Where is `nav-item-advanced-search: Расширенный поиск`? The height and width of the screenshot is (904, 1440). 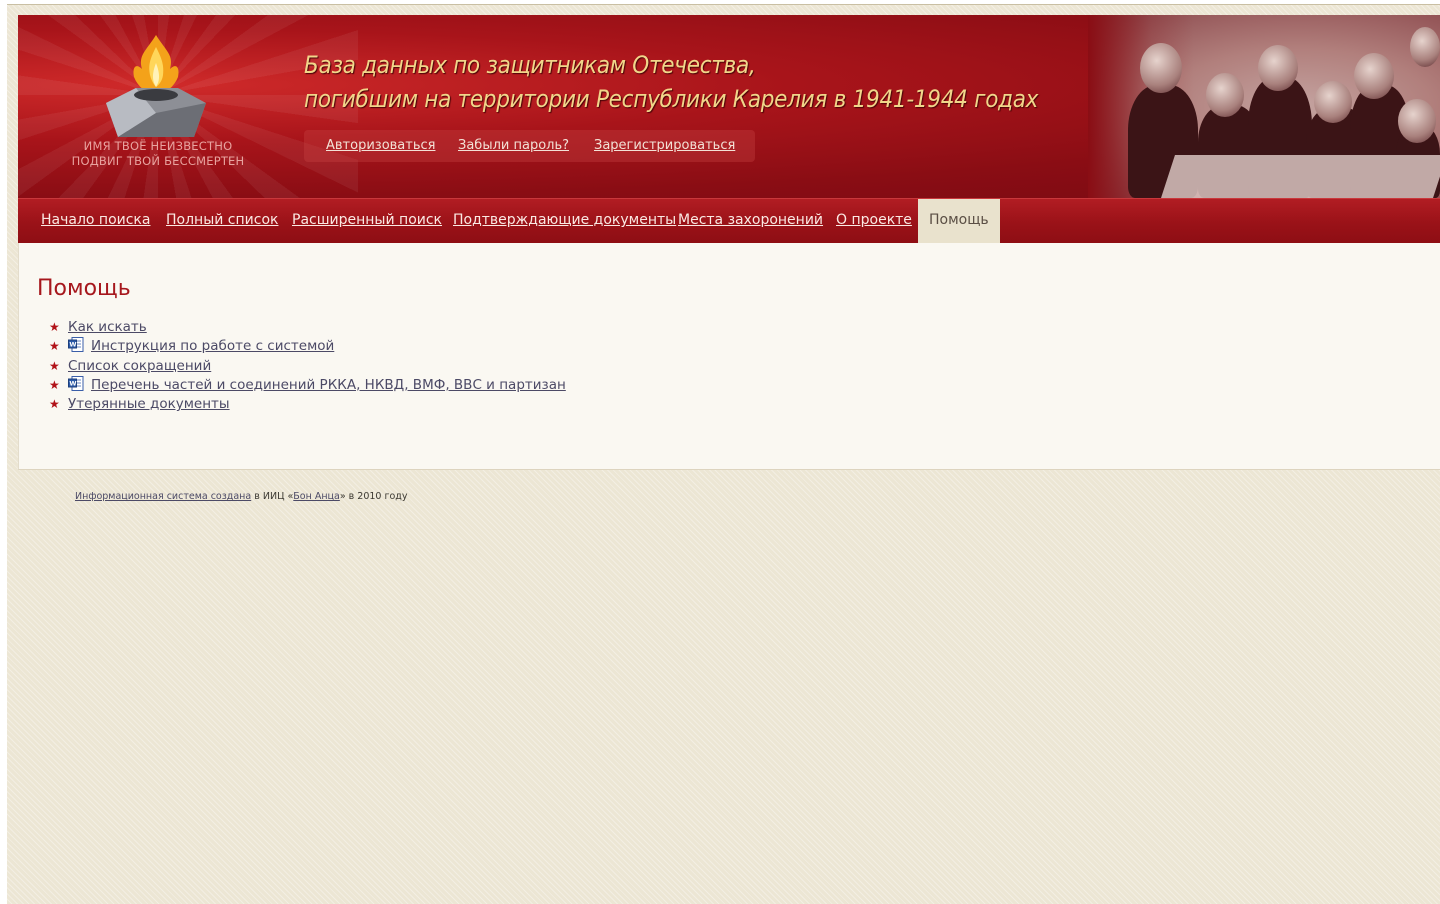 nav-item-advanced-search: Расширенный поиск is located at coordinates (367, 220).